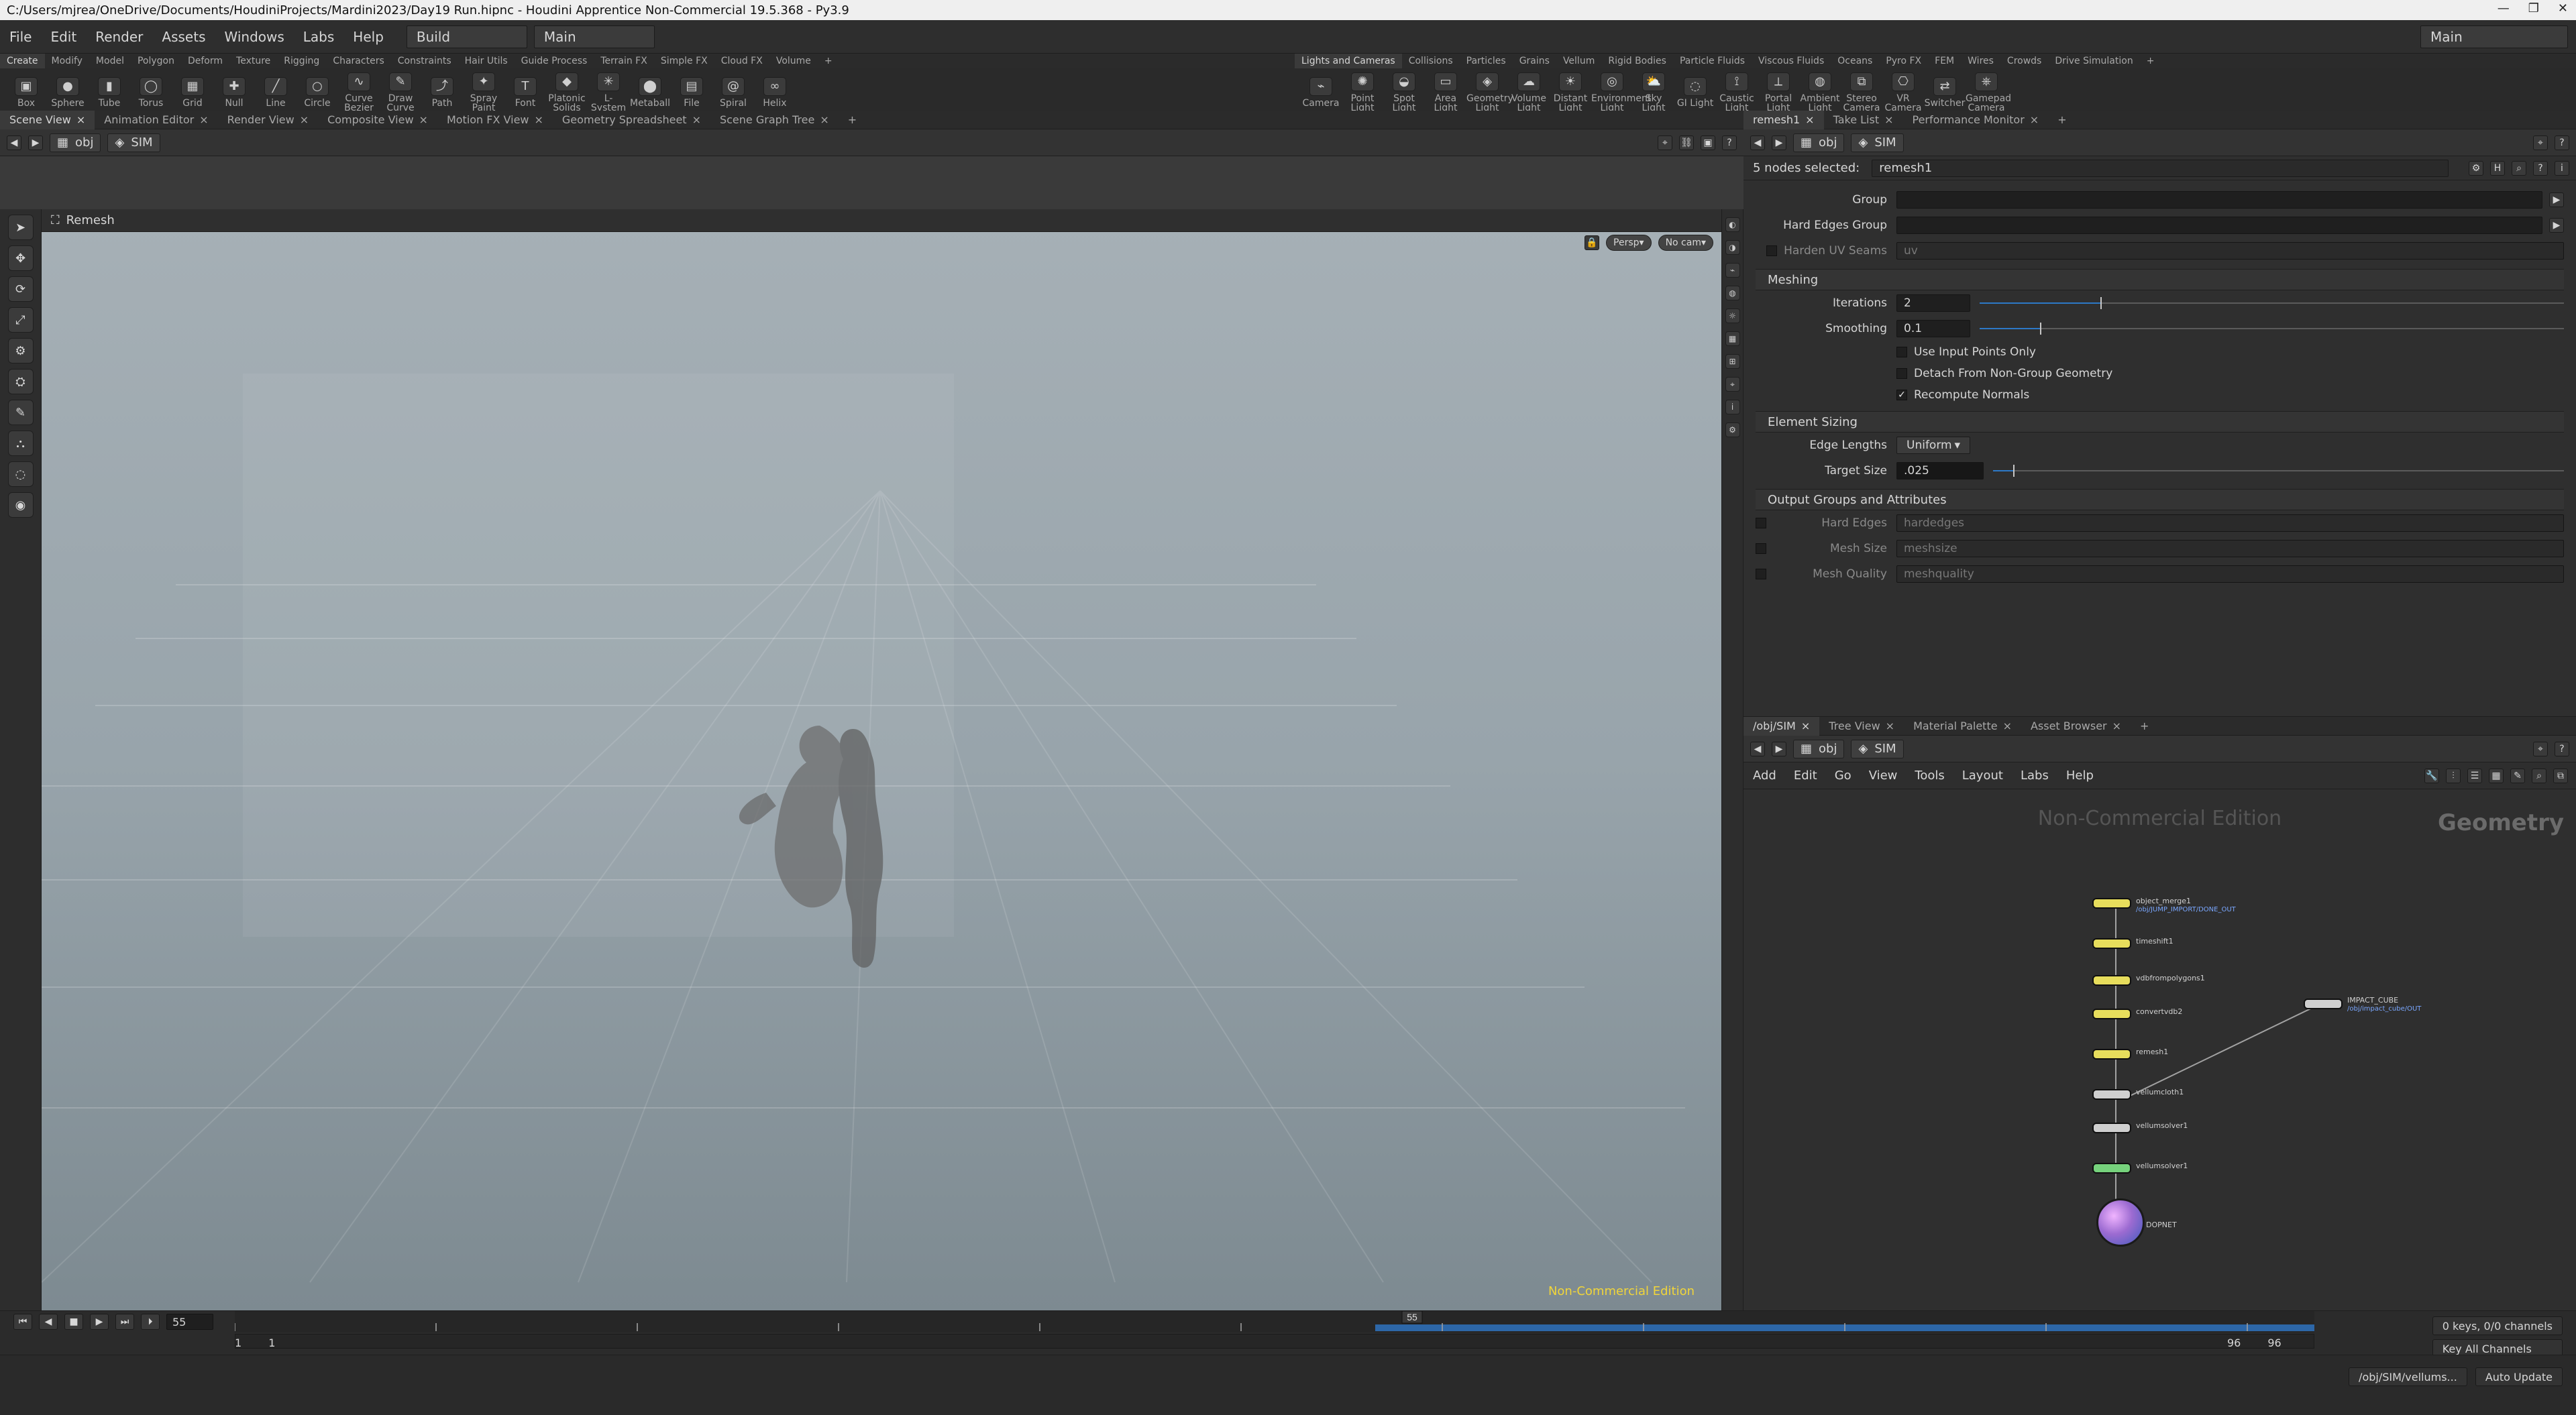 This screenshot has height=1415, width=2576. I want to click on shelf-tab-rigid-bodies: Rigid Bodies, so click(1637, 61).